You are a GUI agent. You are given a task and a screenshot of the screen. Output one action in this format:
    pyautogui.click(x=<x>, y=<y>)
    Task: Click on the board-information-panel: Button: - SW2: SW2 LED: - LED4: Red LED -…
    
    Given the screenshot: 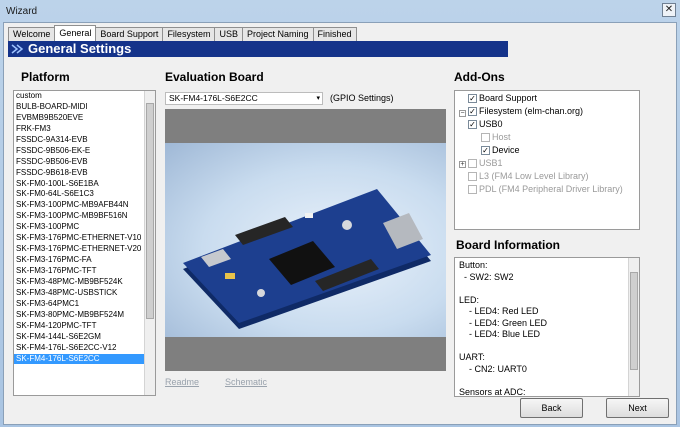 What is the action you would take?
    pyautogui.click(x=547, y=327)
    